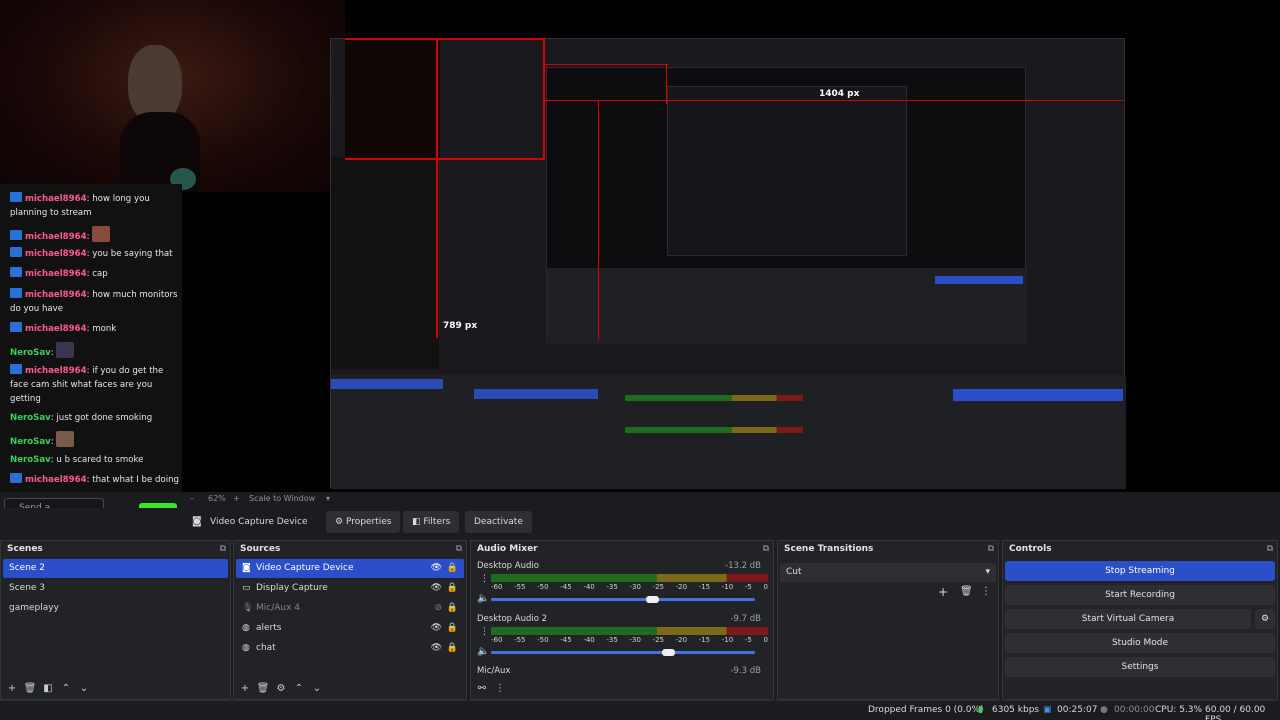 The height and width of the screenshot is (720, 1280). I want to click on mixer-toolbar: ⚯ ⋮, so click(622, 690).